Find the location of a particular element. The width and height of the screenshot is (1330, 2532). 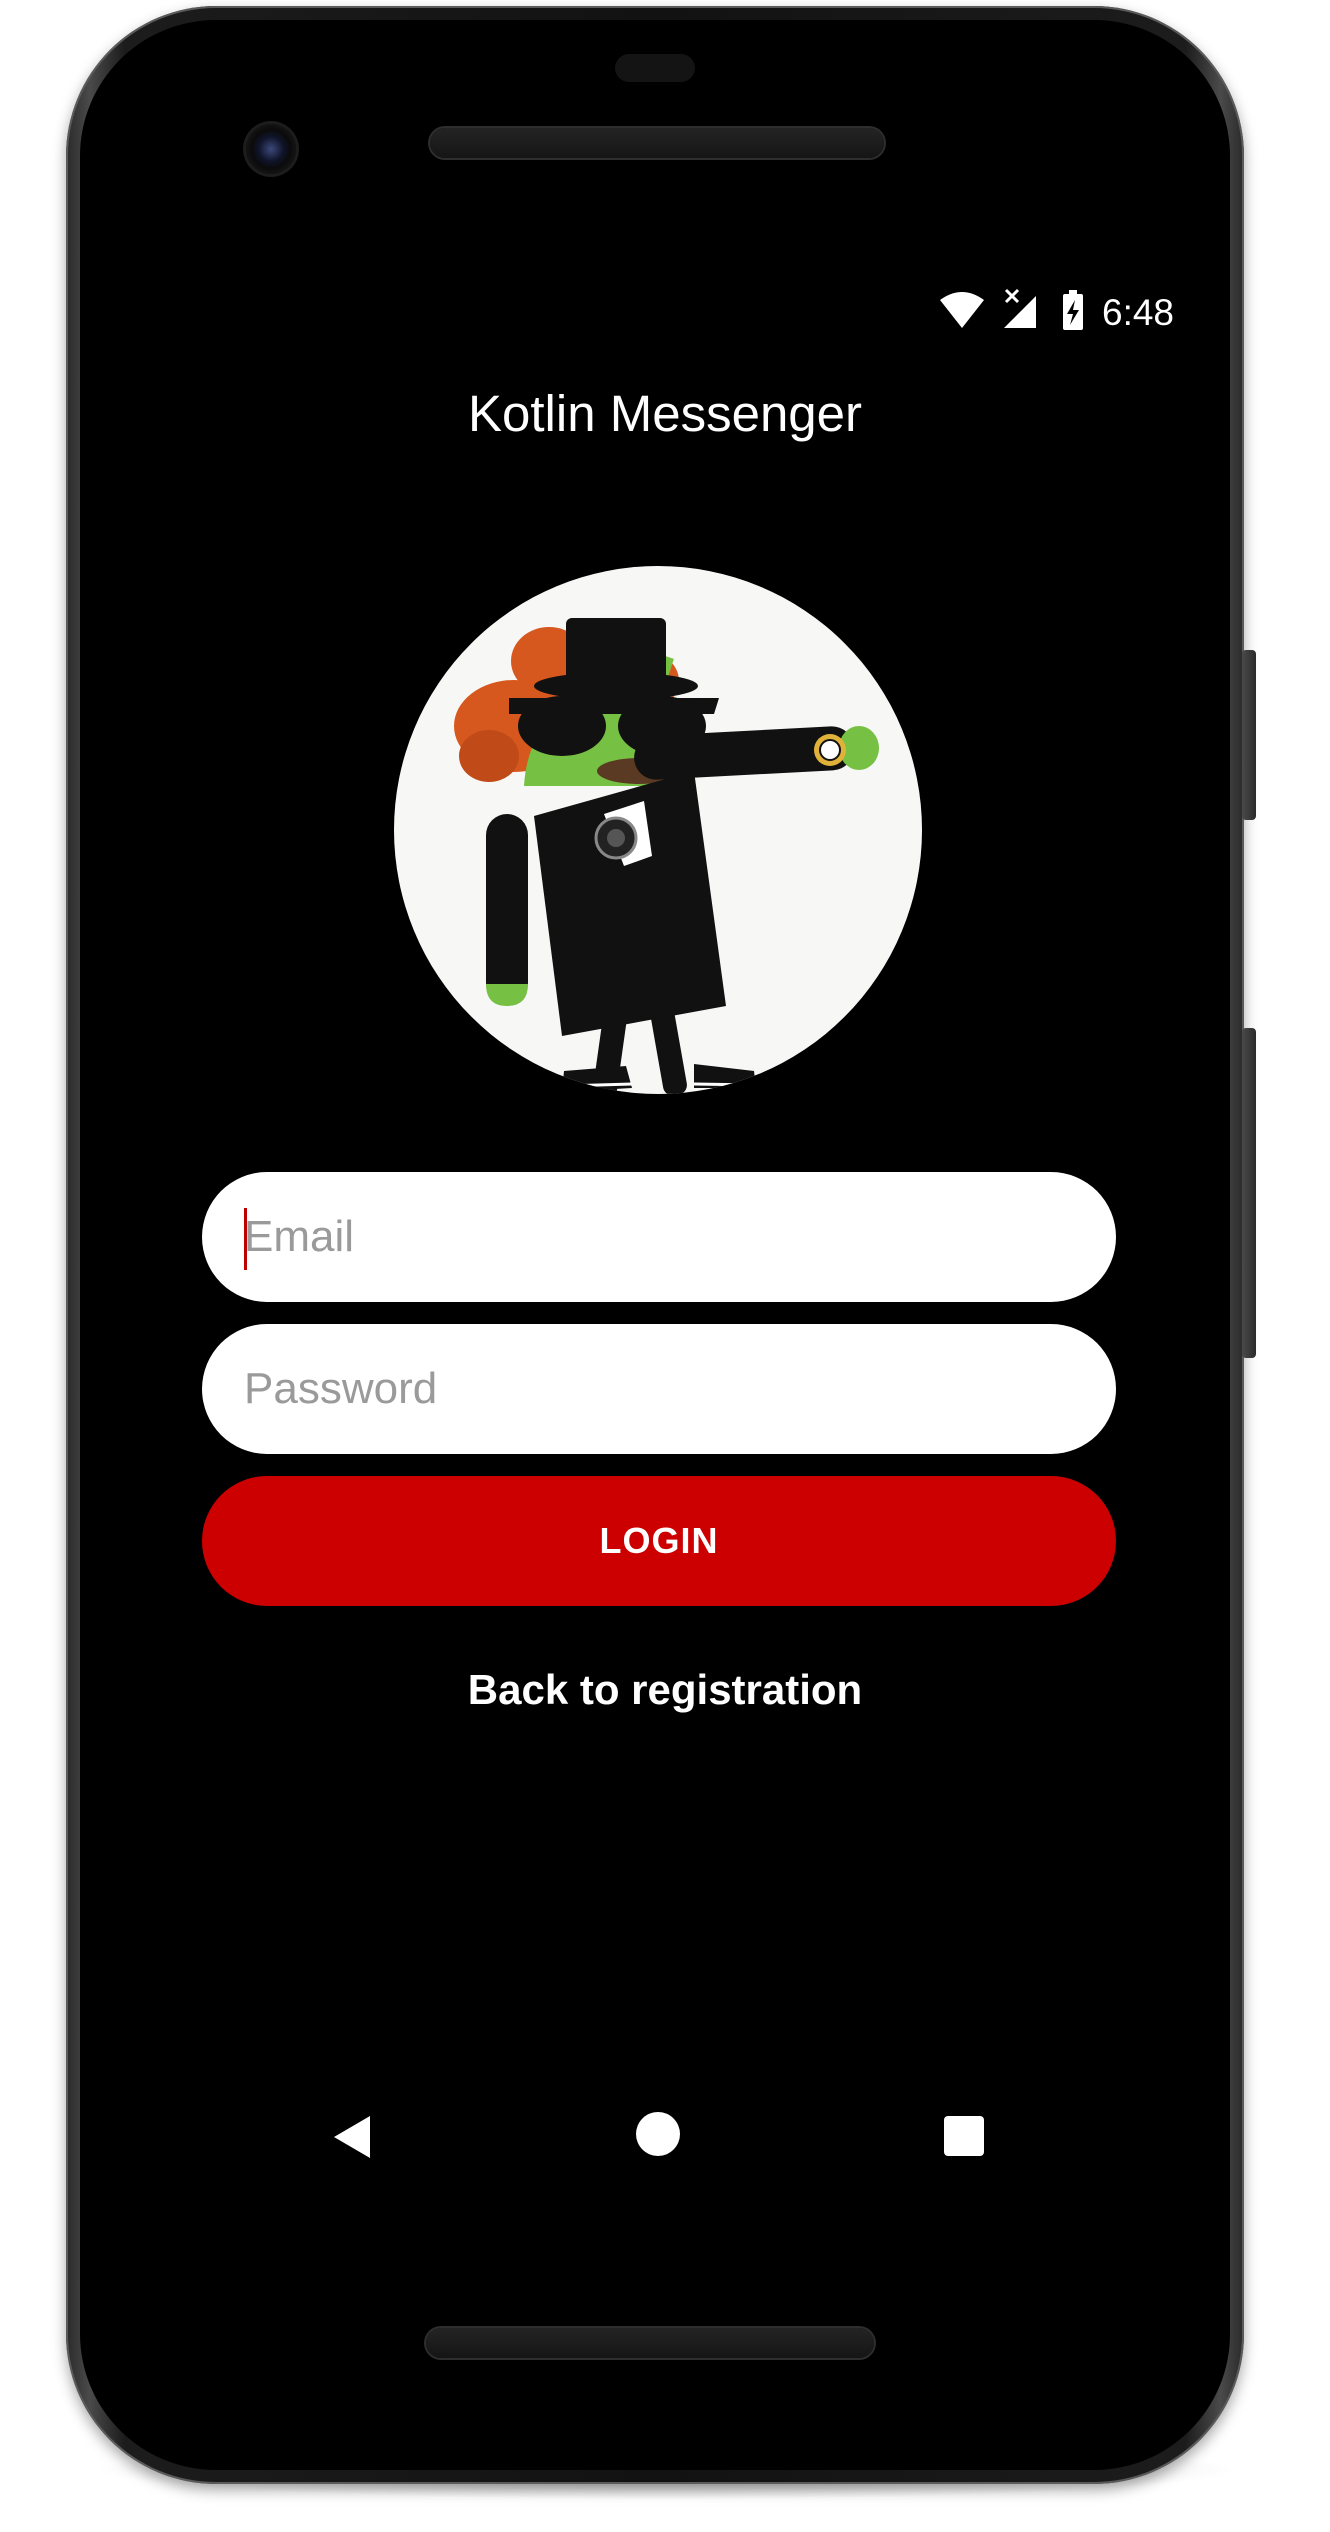

email-field is located at coordinates (659, 1237).